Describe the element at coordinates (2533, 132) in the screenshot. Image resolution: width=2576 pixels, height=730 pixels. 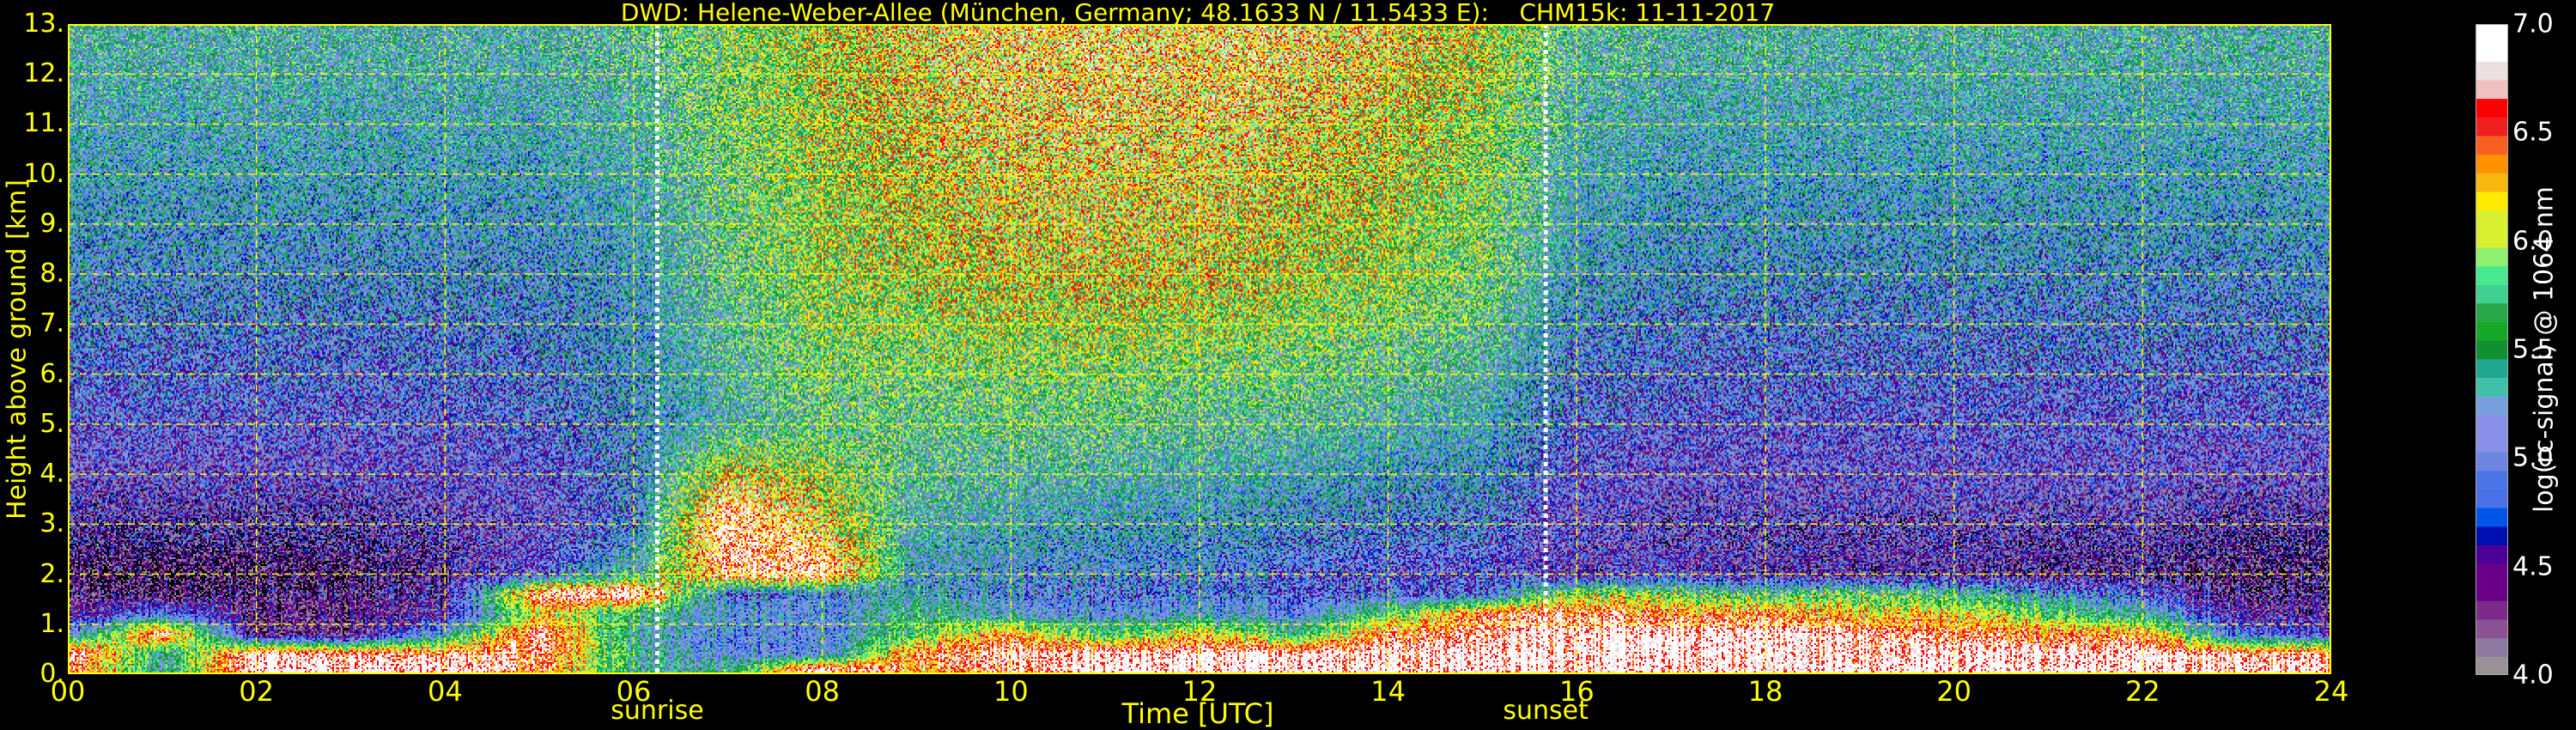
I see `colorbar-tick-label: 6.5` at that location.